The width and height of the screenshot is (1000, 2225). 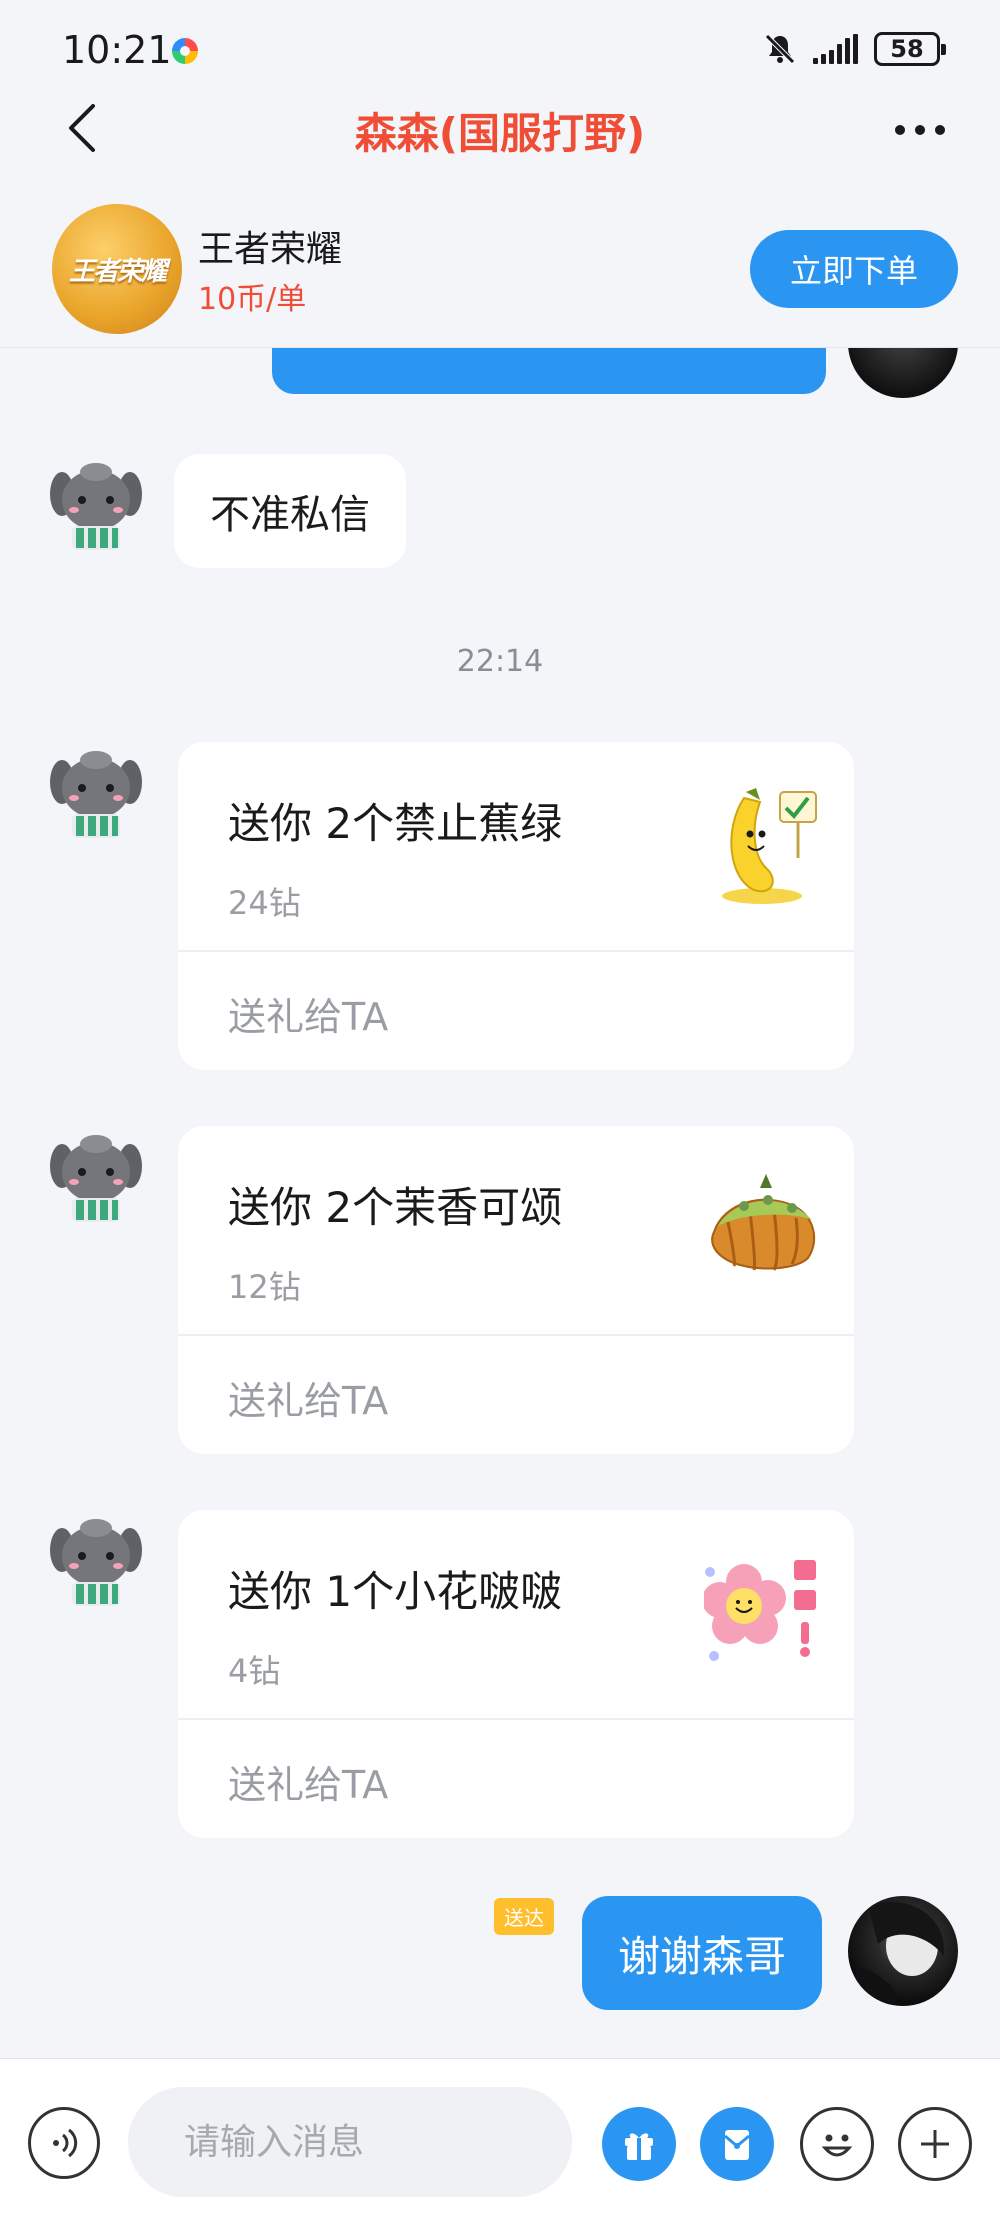 What do you see at coordinates (910, 49) in the screenshot?
I see `battery-icon: 58` at bounding box center [910, 49].